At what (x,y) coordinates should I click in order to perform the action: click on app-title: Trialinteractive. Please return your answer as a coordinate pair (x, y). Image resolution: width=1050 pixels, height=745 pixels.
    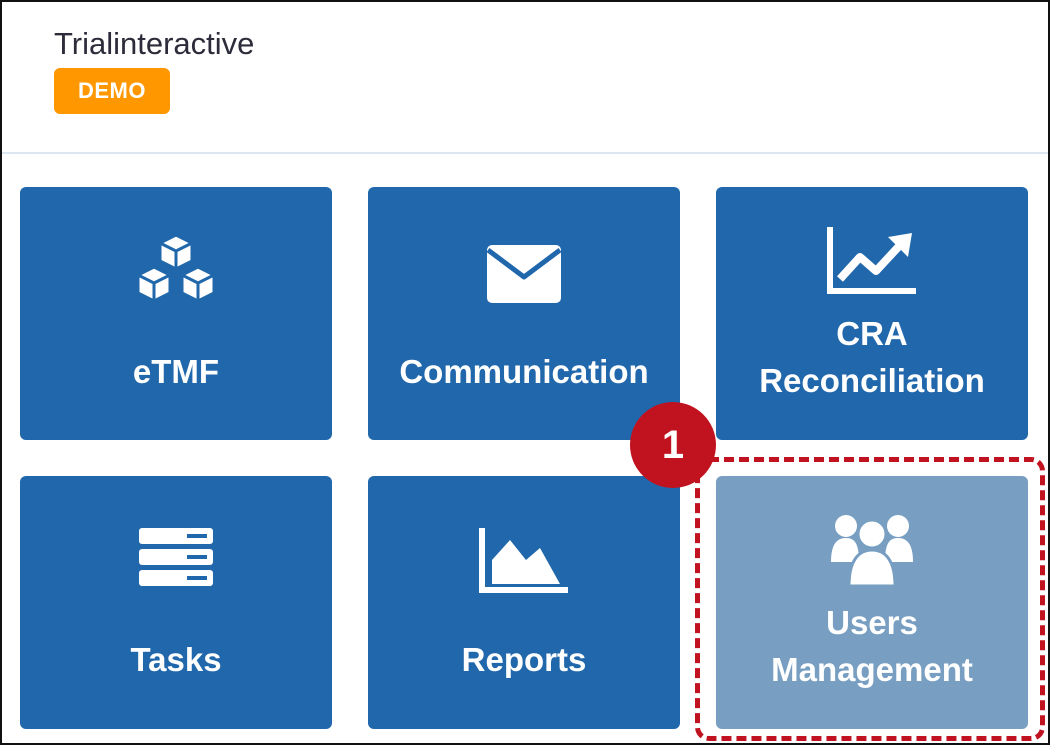
    Looking at the image, I should click on (154, 43).